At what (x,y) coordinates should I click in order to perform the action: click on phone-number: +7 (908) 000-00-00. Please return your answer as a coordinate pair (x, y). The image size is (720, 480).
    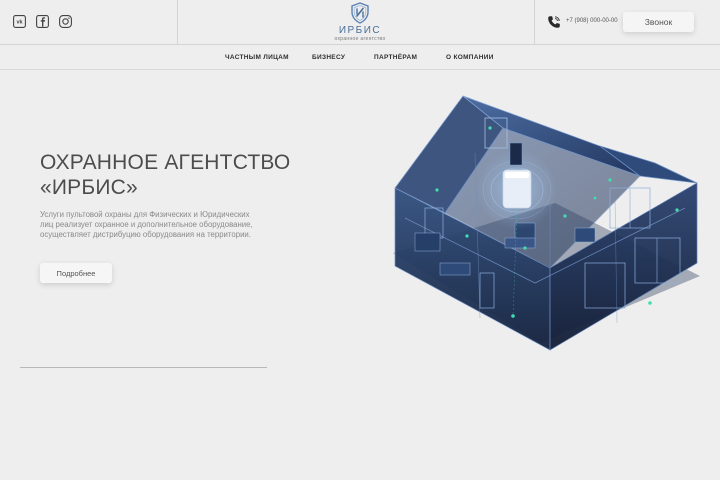
    Looking at the image, I should click on (592, 21).